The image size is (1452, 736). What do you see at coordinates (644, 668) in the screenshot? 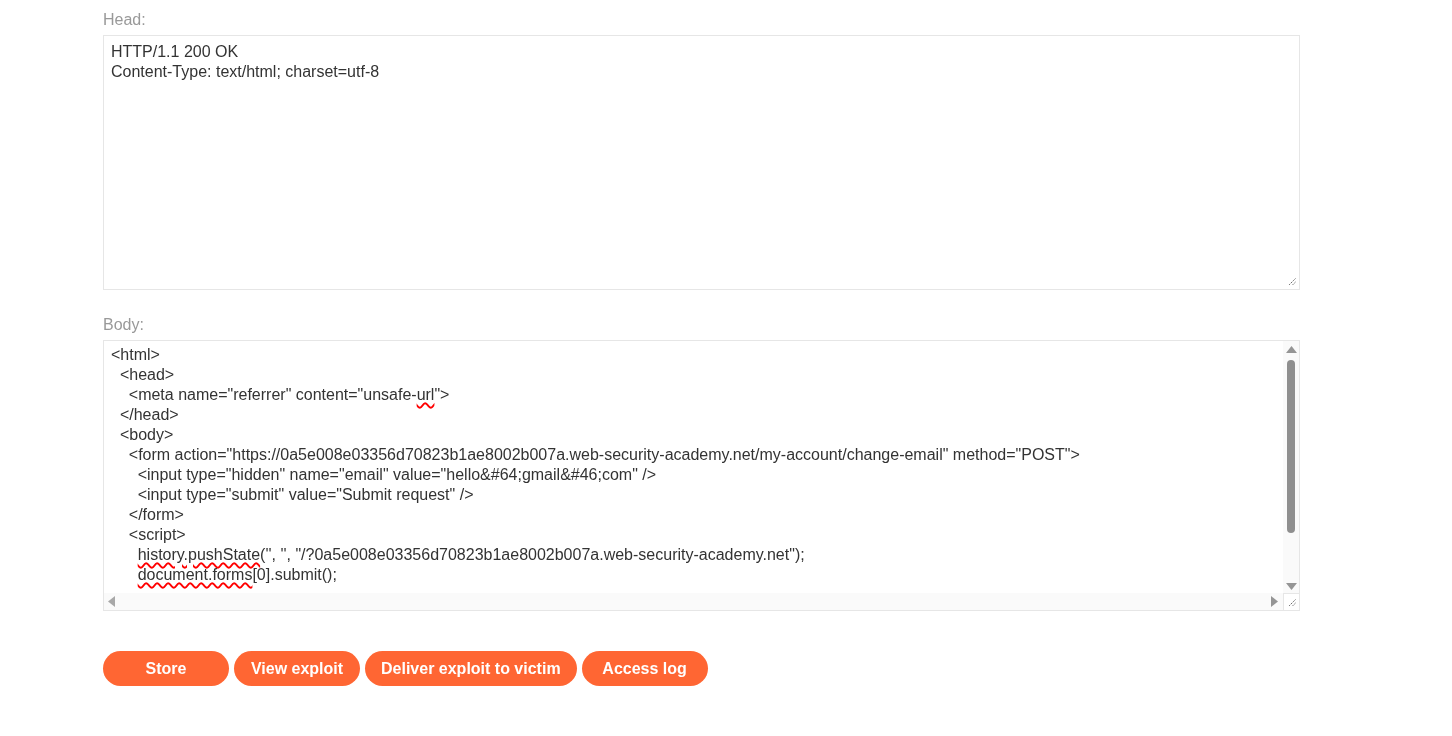
I see `action-button: Access log` at bounding box center [644, 668].